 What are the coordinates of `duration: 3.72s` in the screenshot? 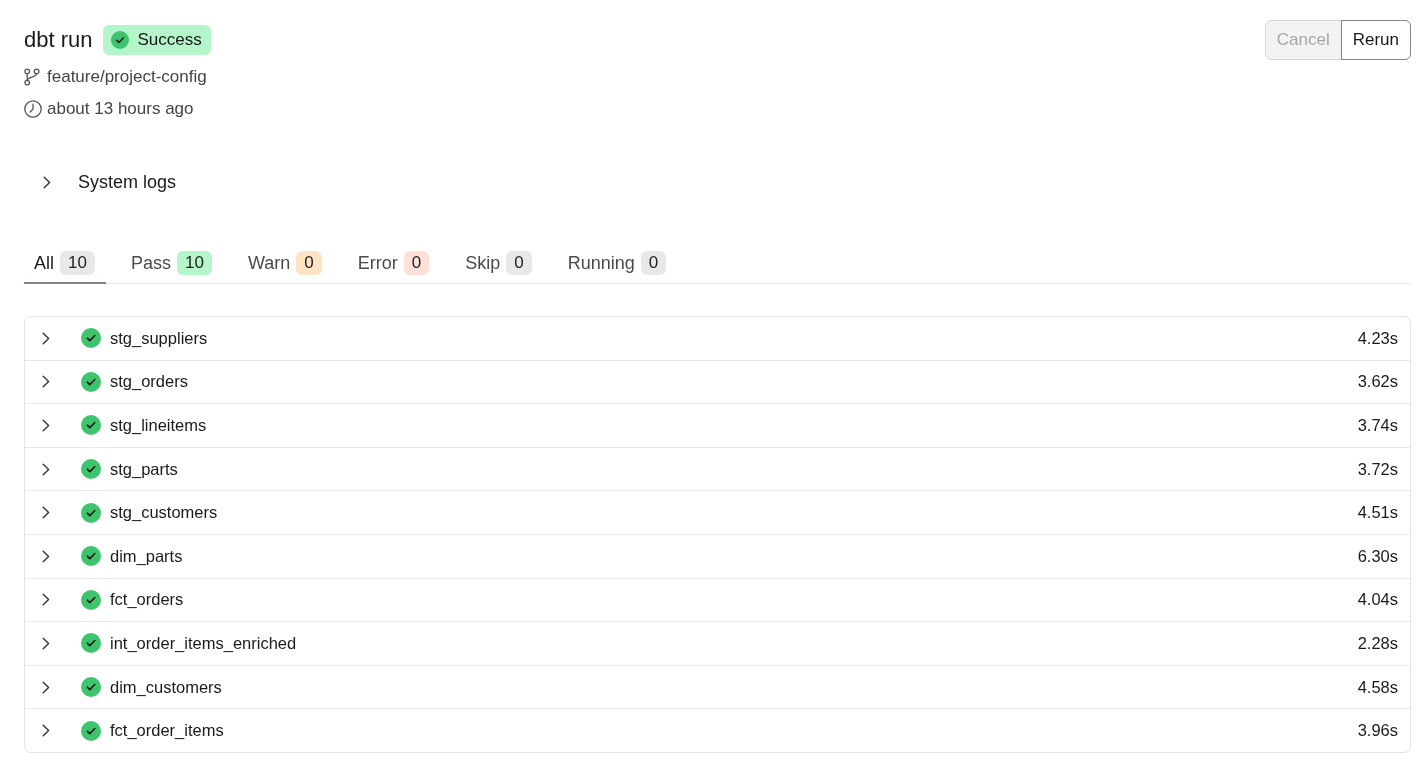 It's located at (1377, 469).